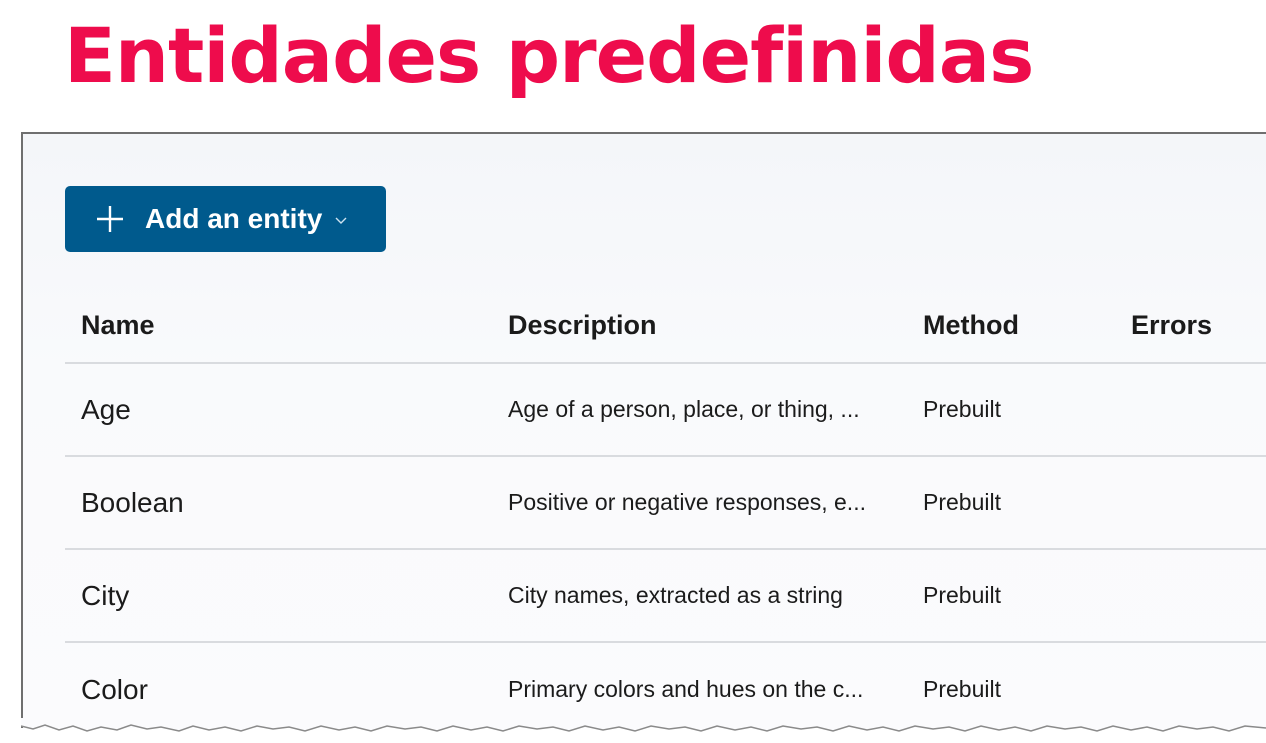  Describe the element at coordinates (110, 219) in the screenshot. I see `plus-icon` at that location.